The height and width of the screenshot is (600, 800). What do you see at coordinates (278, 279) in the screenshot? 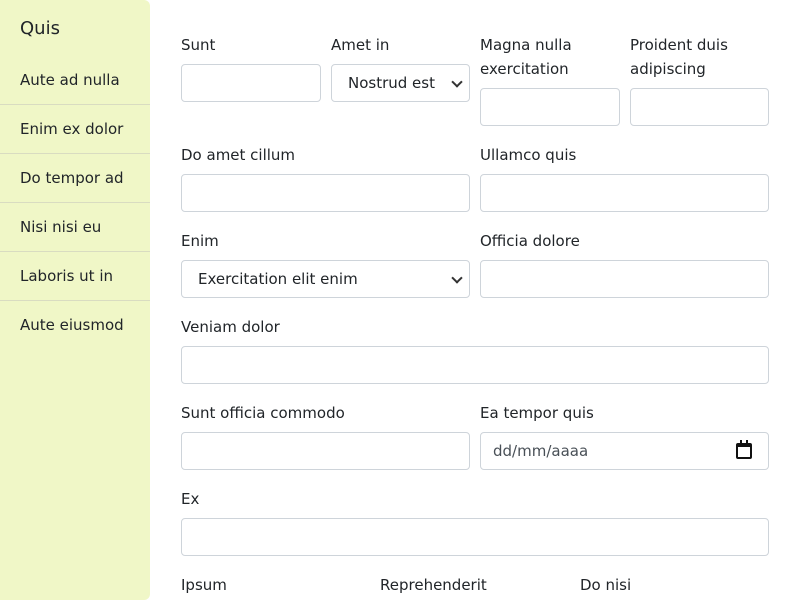
I see `enim-selected-value: Exercitation elit enim` at bounding box center [278, 279].